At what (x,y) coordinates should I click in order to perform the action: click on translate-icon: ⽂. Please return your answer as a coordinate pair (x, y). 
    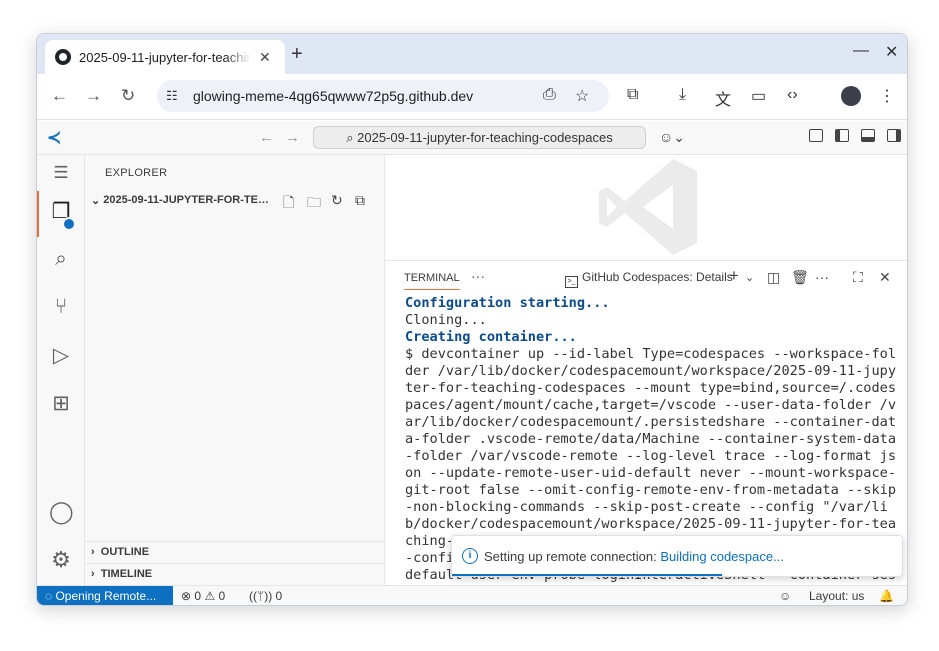
    Looking at the image, I should click on (723, 98).